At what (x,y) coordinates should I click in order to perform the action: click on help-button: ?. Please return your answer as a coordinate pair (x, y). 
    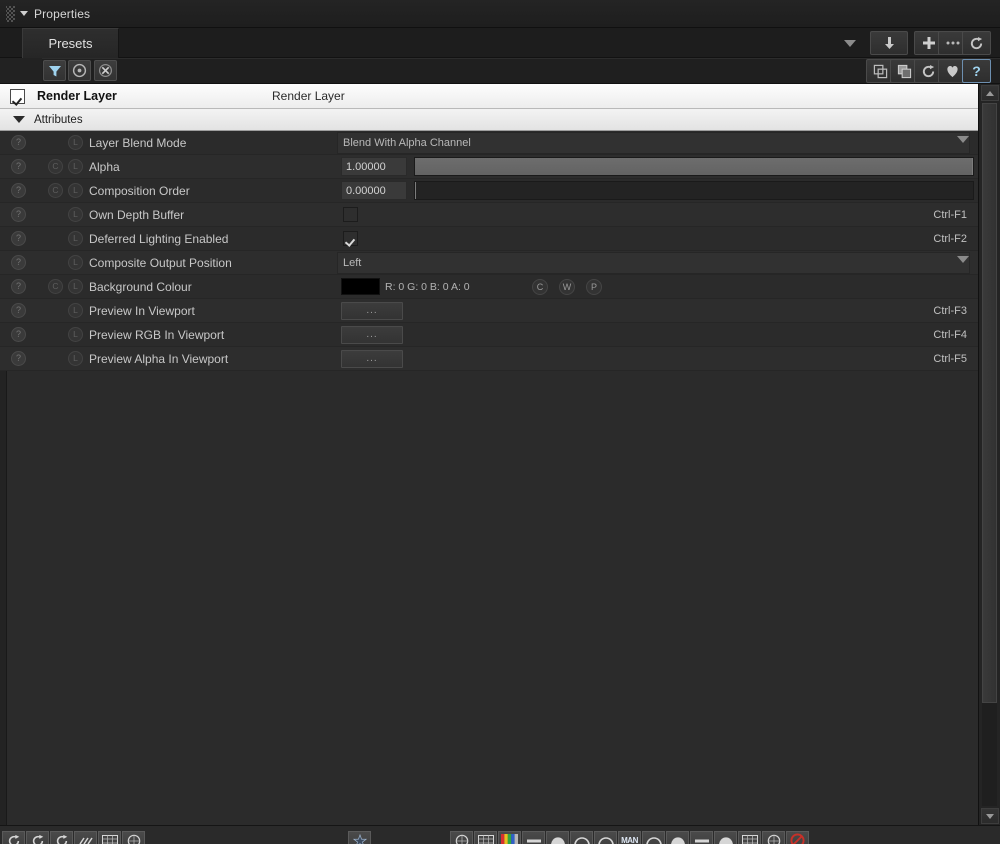
    Looking at the image, I should click on (976, 71).